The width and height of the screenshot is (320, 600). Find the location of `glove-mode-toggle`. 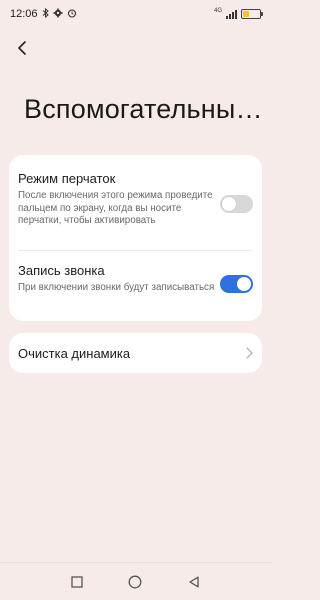

glove-mode-toggle is located at coordinates (236, 204).